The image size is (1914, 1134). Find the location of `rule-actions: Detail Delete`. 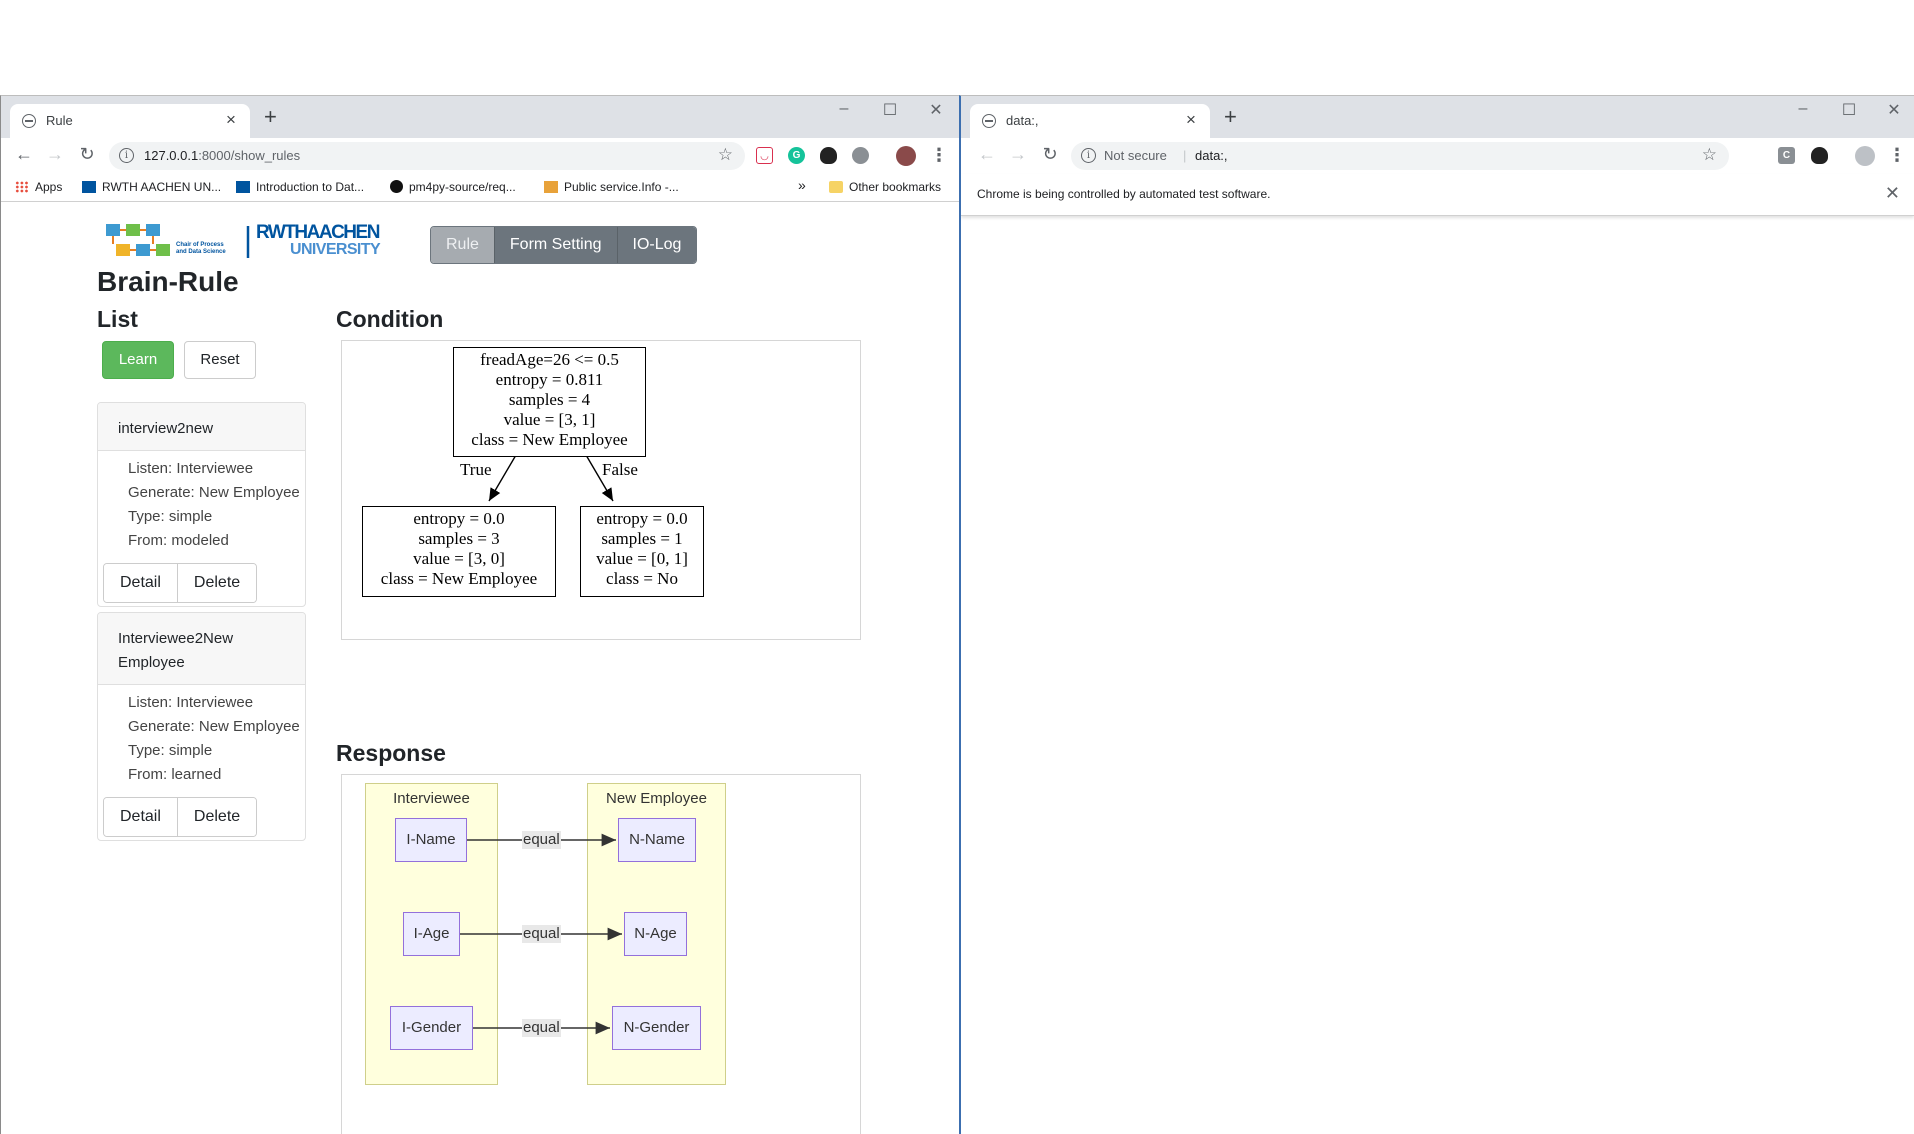

rule-actions: Detail Delete is located at coordinates (180, 583).